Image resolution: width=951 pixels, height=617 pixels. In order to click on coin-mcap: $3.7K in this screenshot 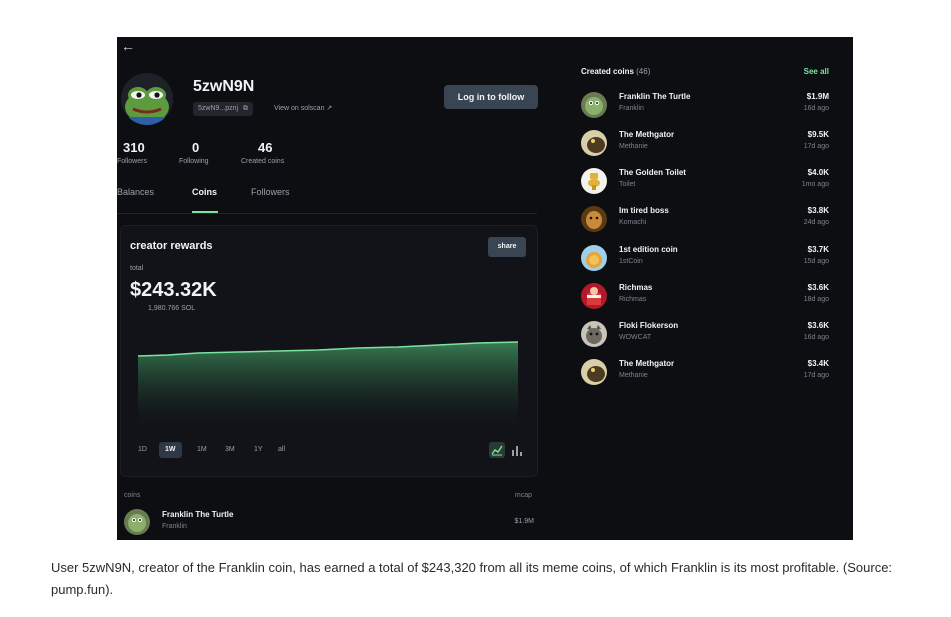, I will do `click(818, 249)`.